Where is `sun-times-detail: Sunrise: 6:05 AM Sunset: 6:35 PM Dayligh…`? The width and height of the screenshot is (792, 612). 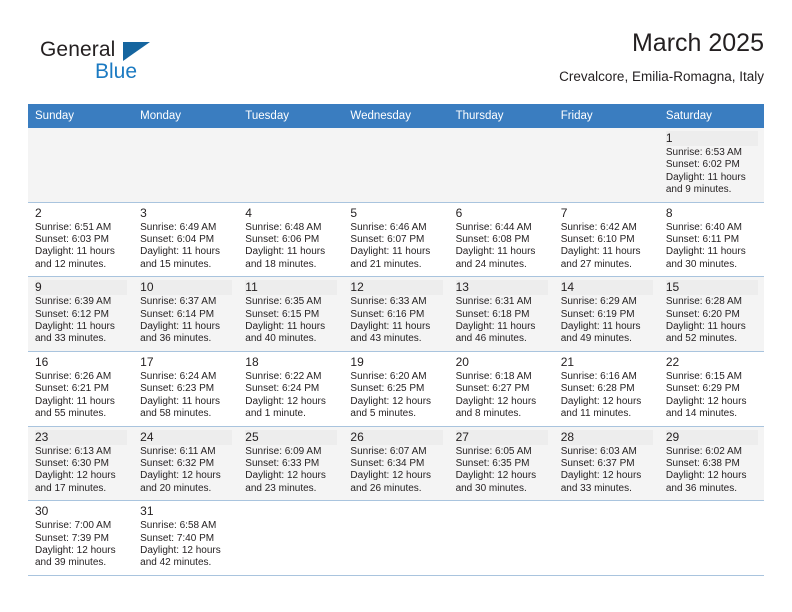
sun-times-detail: Sunrise: 6:05 AM Sunset: 6:35 PM Dayligh… is located at coordinates (496, 469).